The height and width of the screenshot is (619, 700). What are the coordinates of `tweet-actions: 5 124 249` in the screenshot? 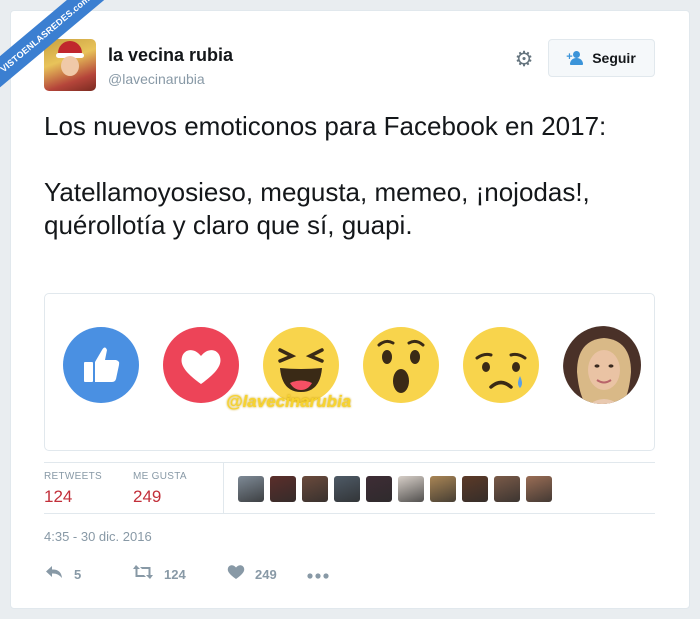 It's located at (186, 574).